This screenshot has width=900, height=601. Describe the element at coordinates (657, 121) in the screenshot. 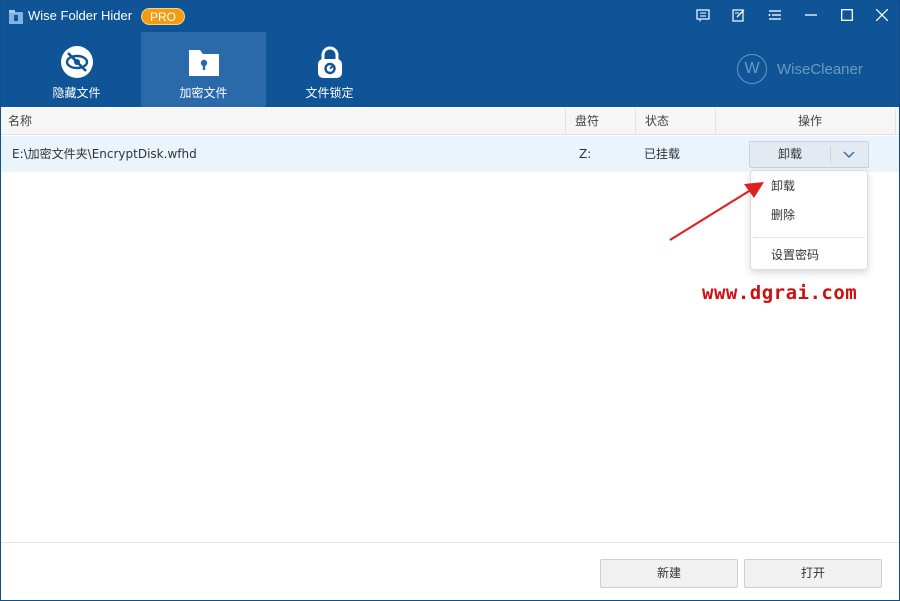

I see `column-header-status: 状态` at that location.